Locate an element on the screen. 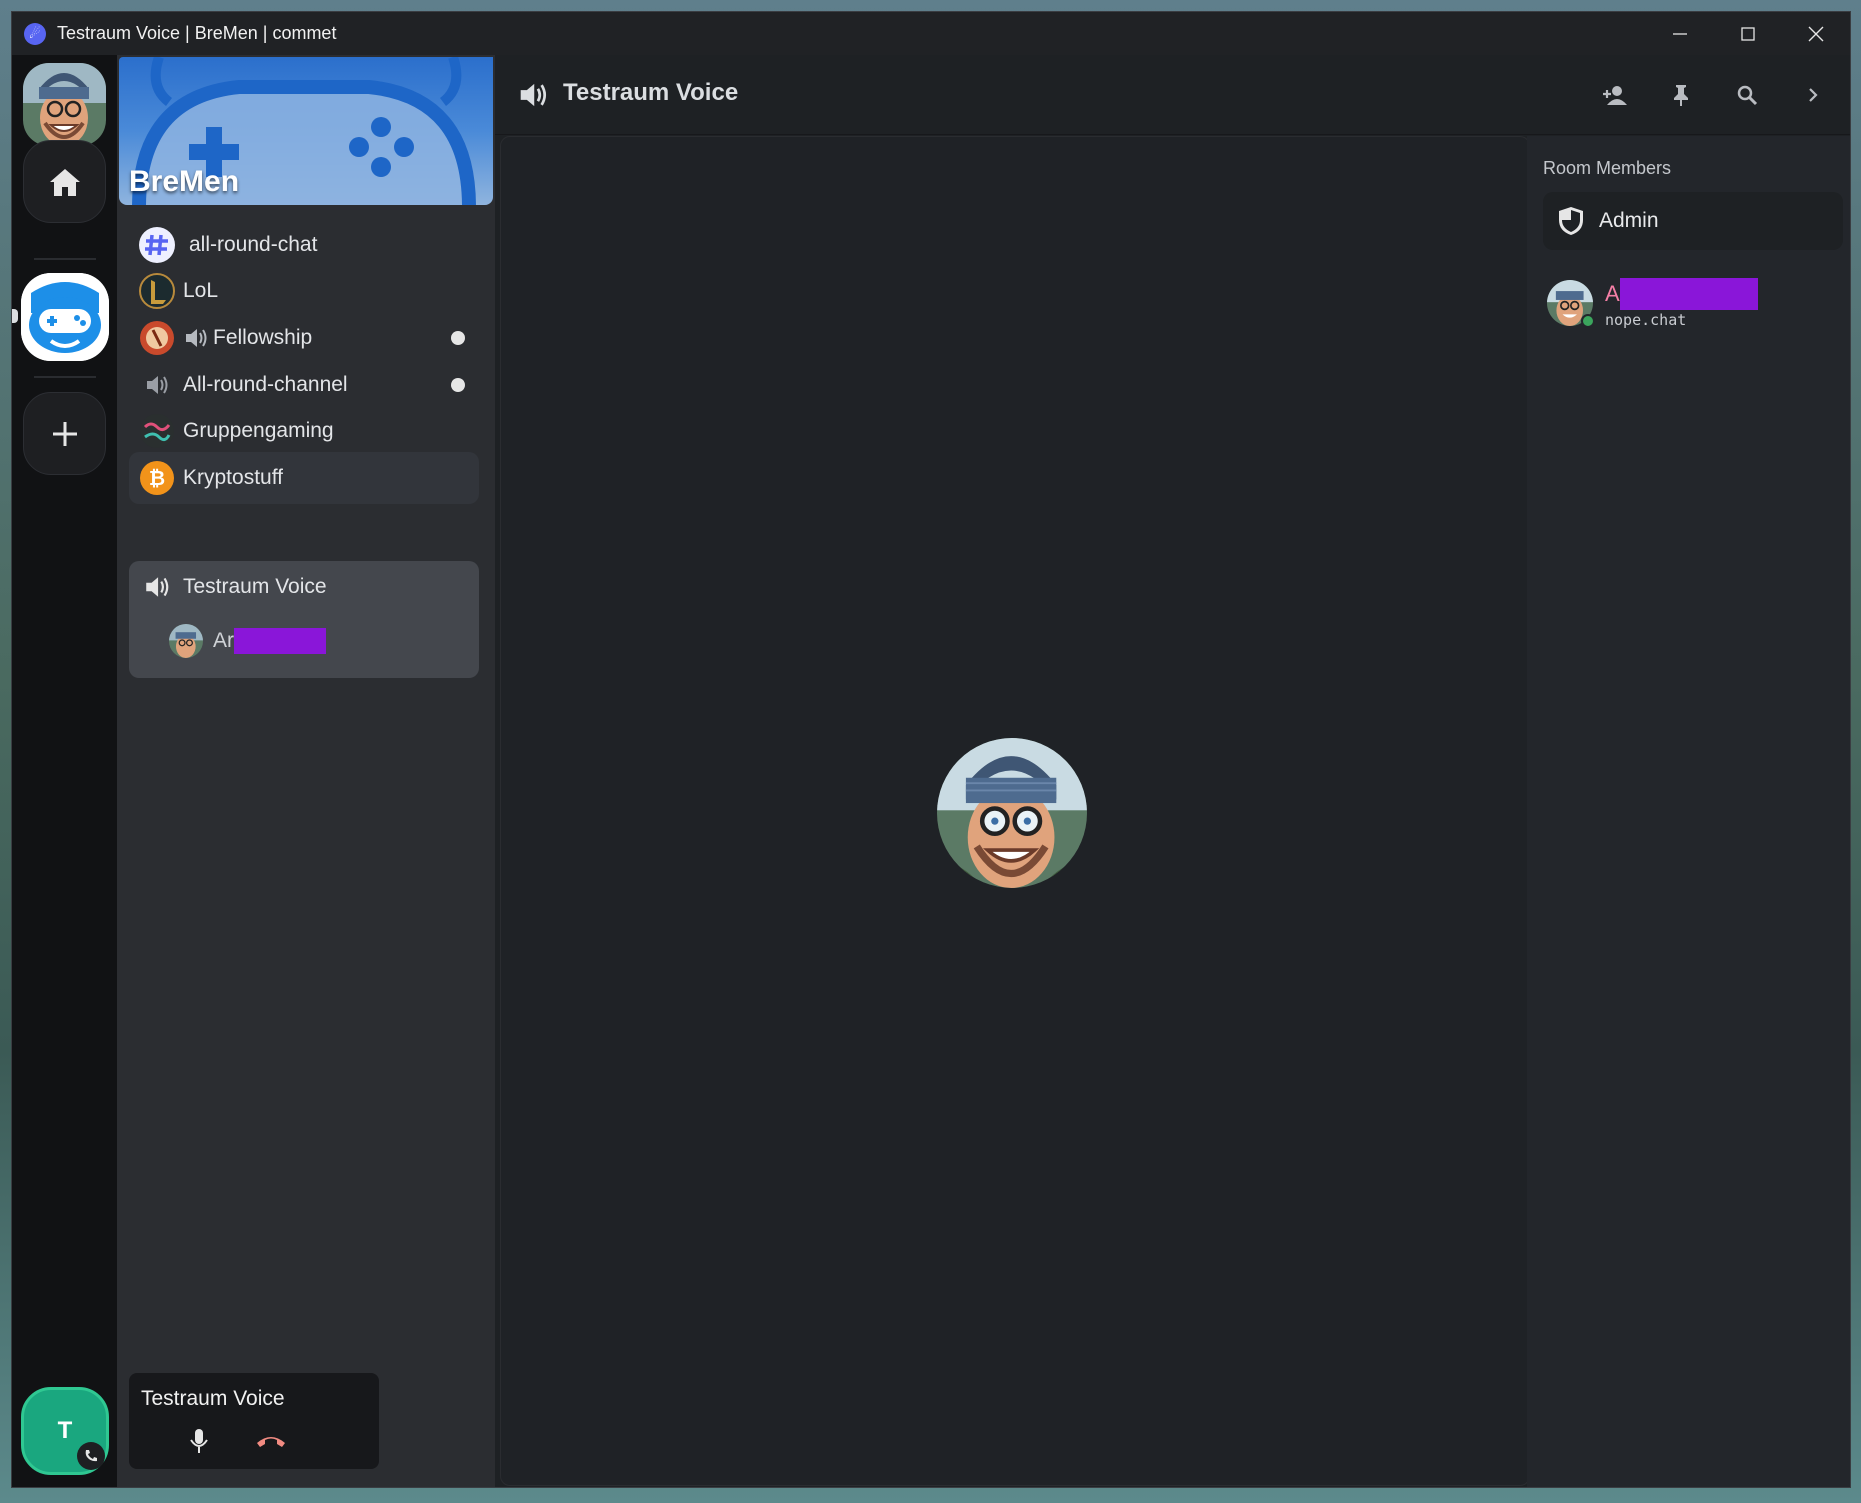  shield-icon is located at coordinates (1571, 221).